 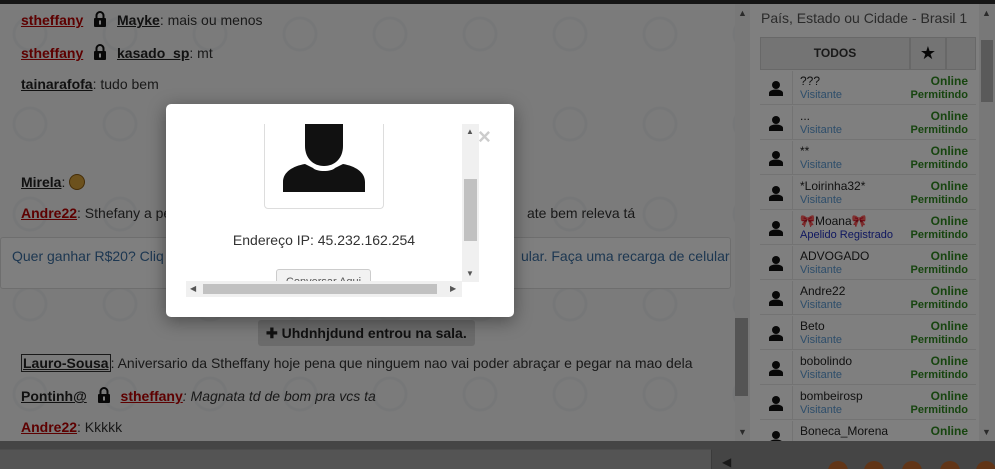 What do you see at coordinates (484, 137) in the screenshot?
I see `close-icon: ×` at bounding box center [484, 137].